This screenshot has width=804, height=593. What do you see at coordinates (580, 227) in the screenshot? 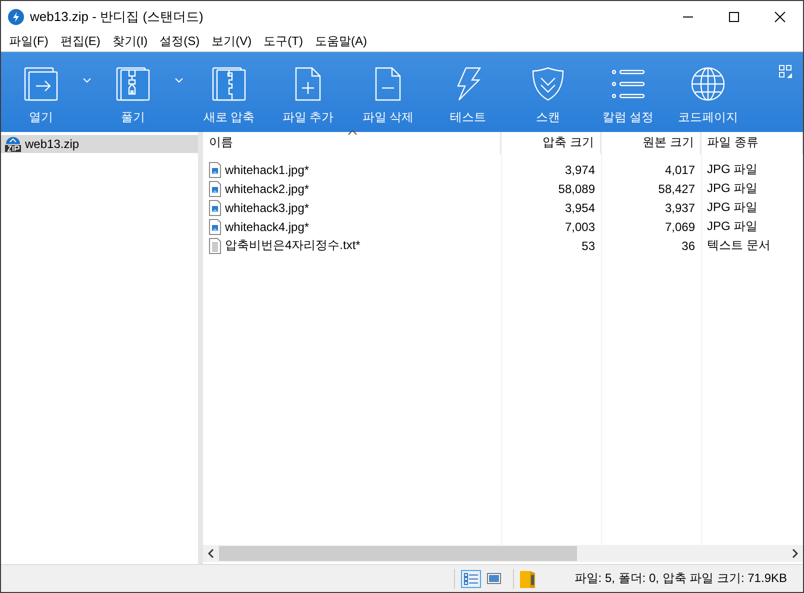
I see `table-cell-text: 7,003` at bounding box center [580, 227].